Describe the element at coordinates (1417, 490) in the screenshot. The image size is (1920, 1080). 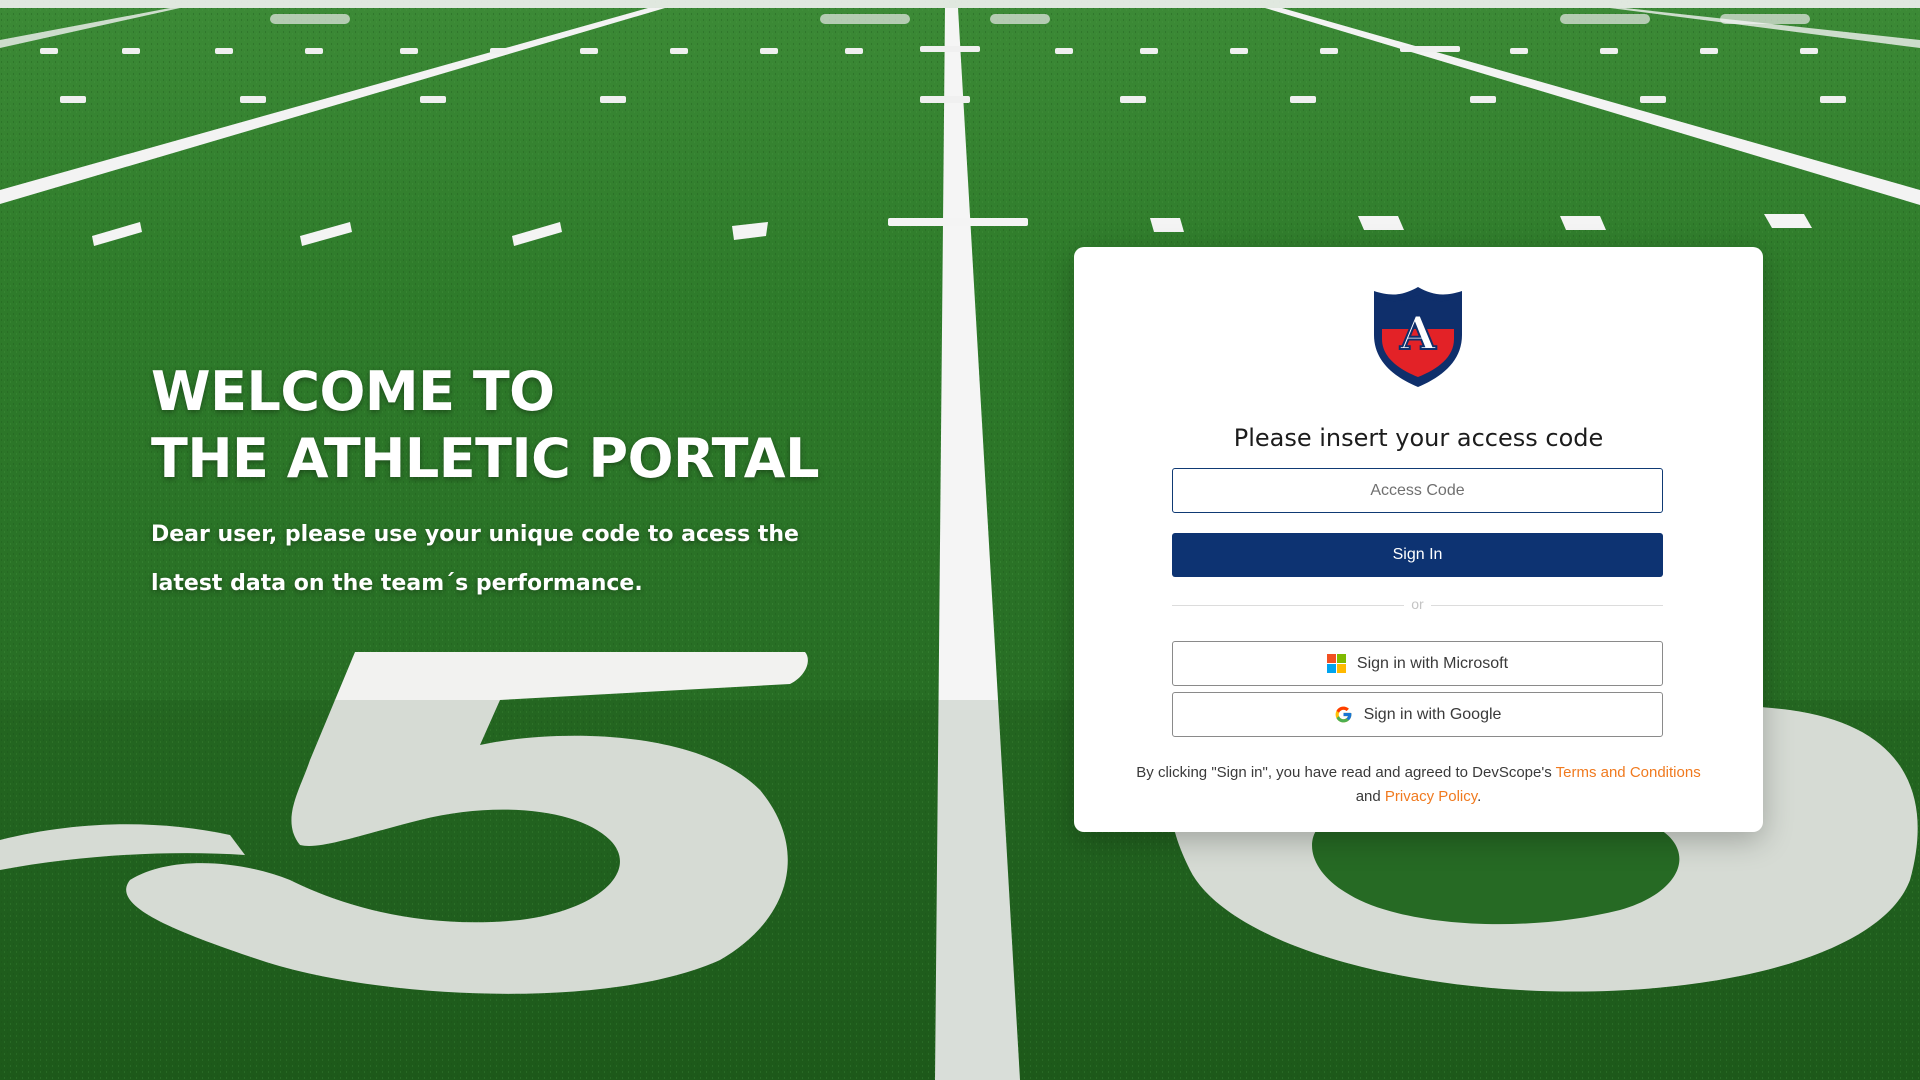
I see `access-code-input` at that location.